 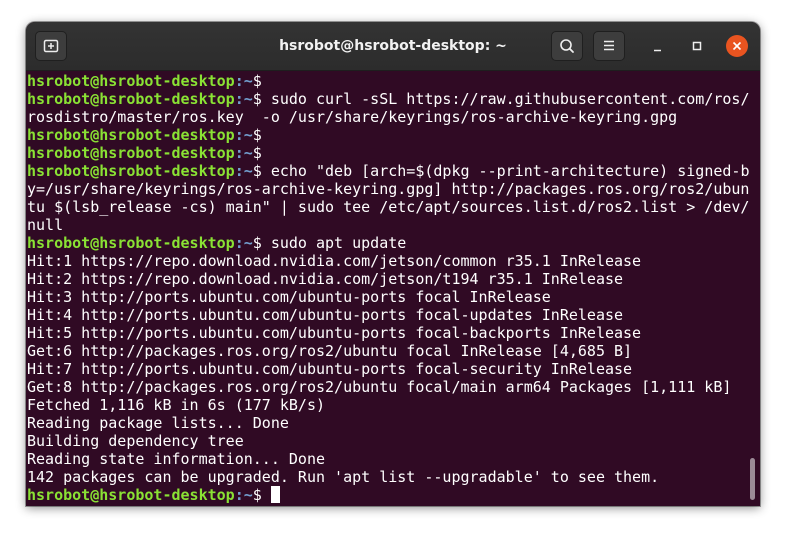 I want to click on terminal-output-line: Fetched 1,116 kB in 6s (177 kB/s), so click(x=389, y=405).